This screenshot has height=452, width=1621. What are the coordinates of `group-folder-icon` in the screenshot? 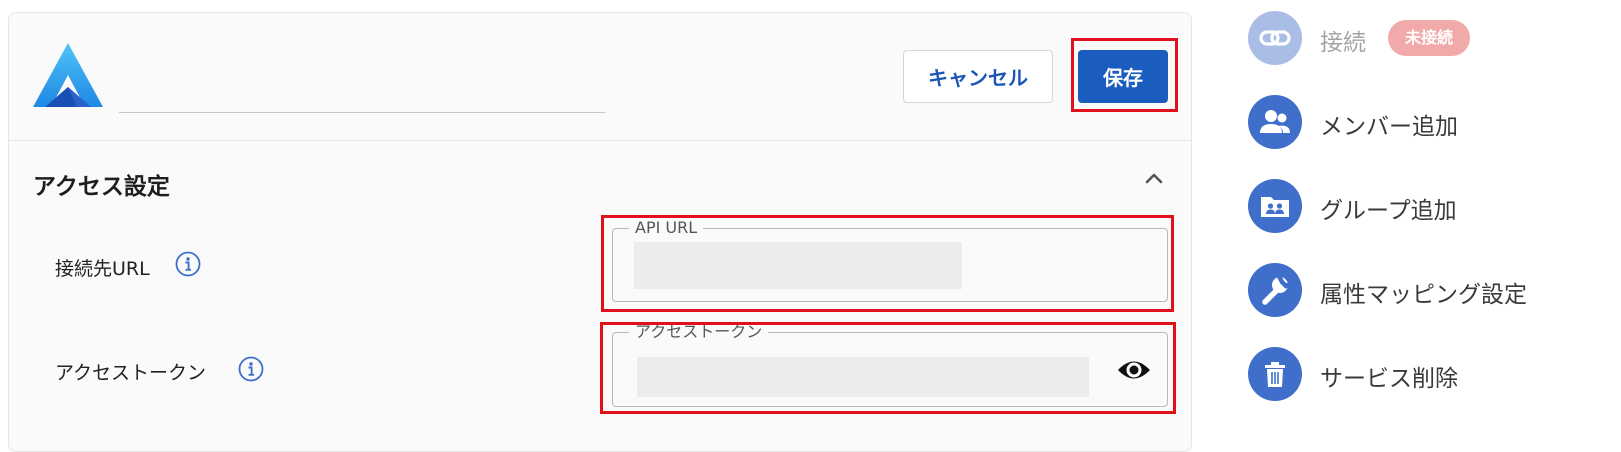 It's located at (1275, 206).